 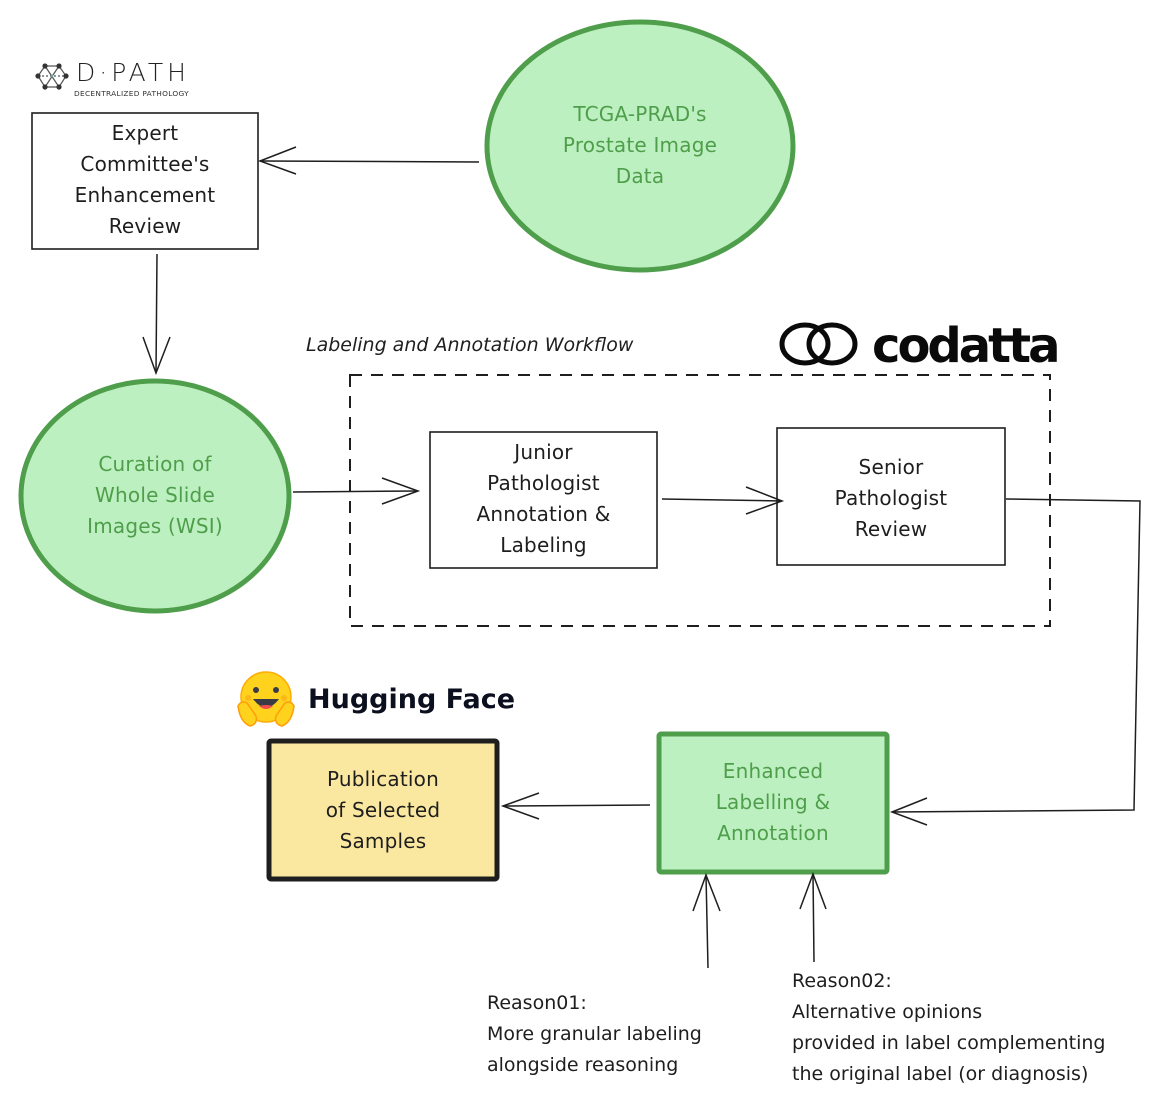 I want to click on enhanced-node-label: Enhanced Labelling & Annotation, so click(x=773, y=801).